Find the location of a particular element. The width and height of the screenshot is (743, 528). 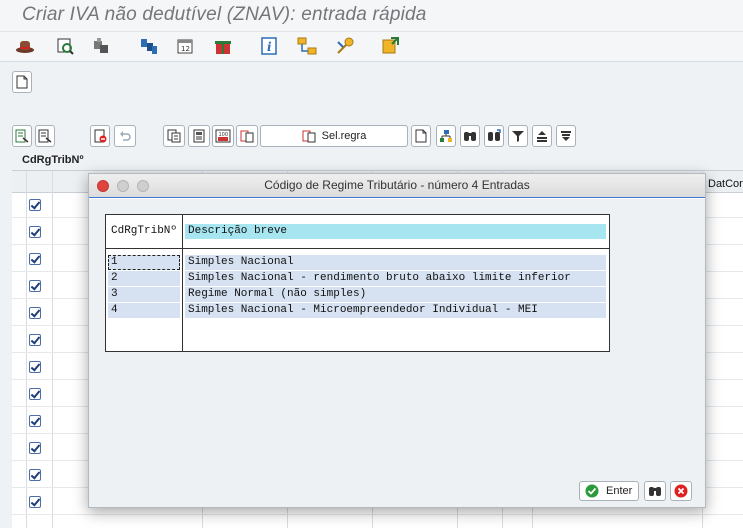

find-icon is located at coordinates (65, 46).